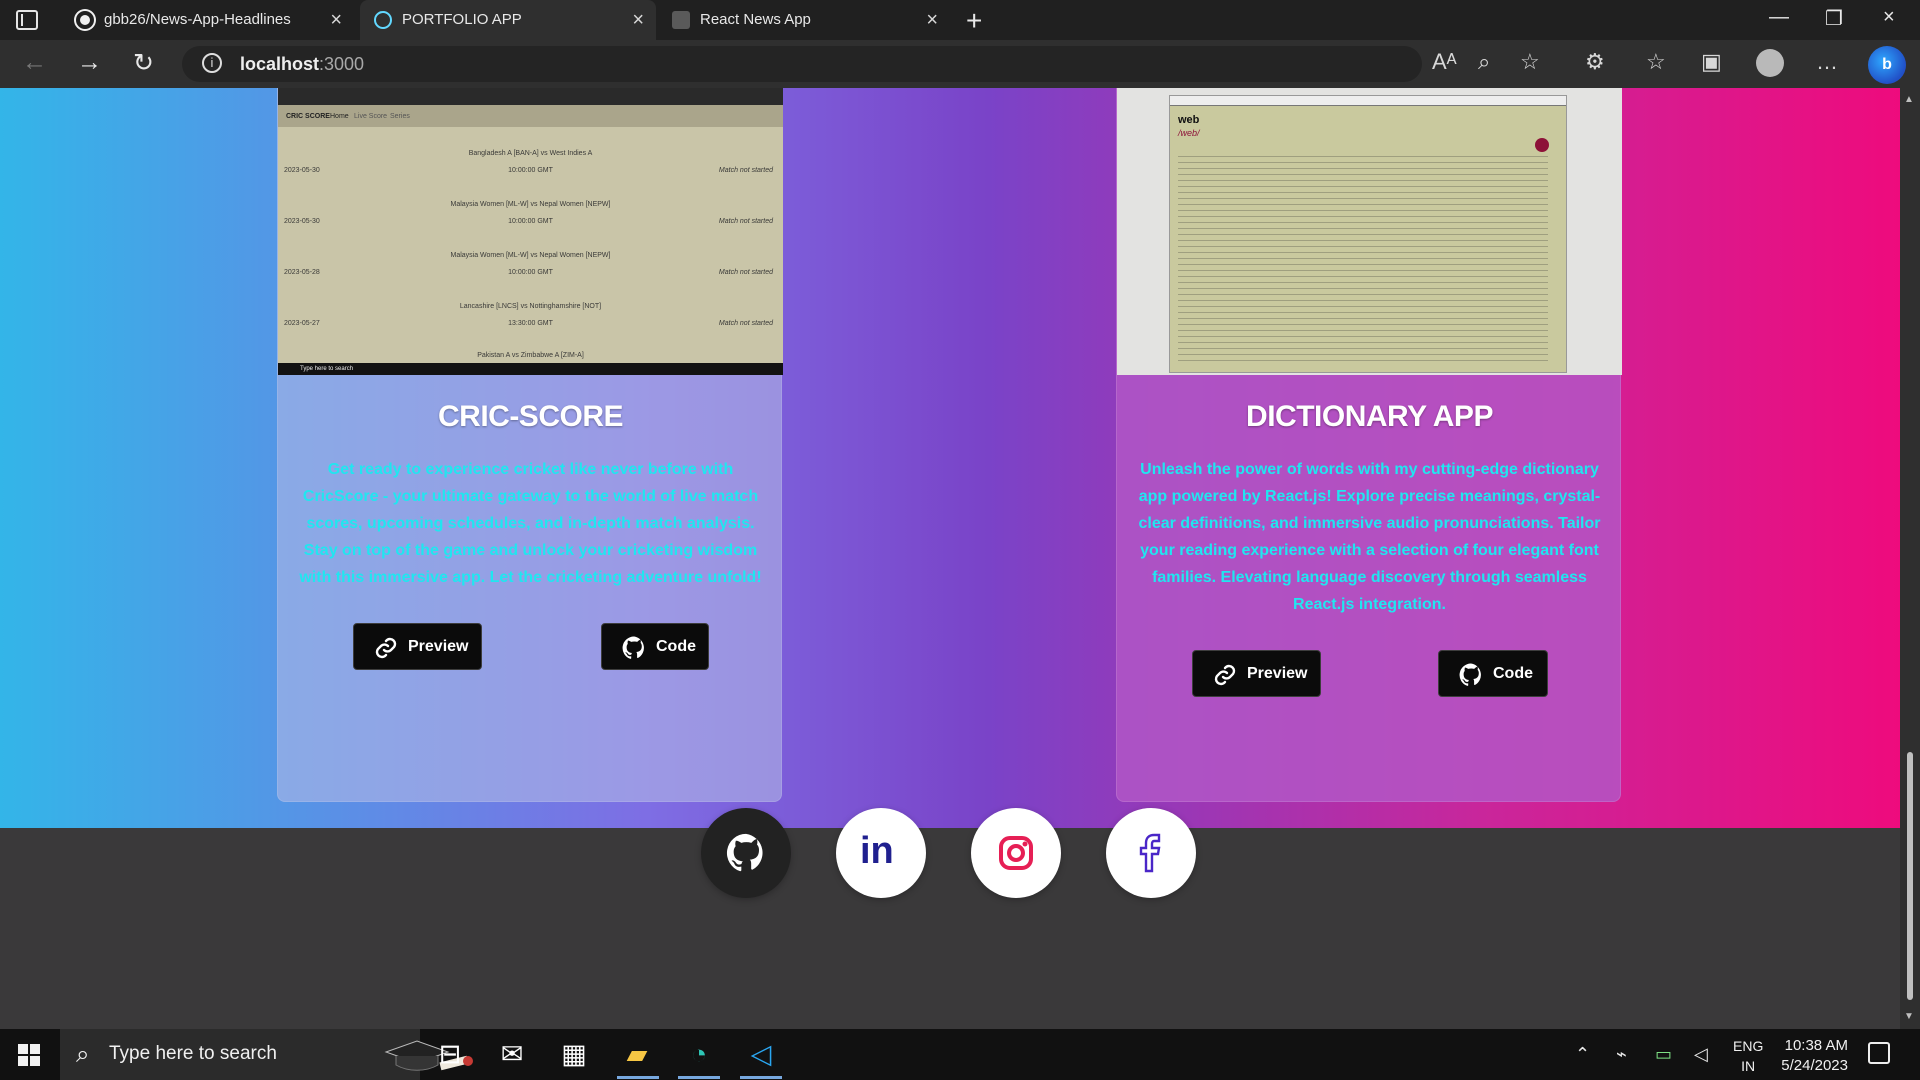 The height and width of the screenshot is (1080, 1920). Describe the element at coordinates (193, 1053) in the screenshot. I see `taskbar-search-placeholder: Type here to search` at that location.